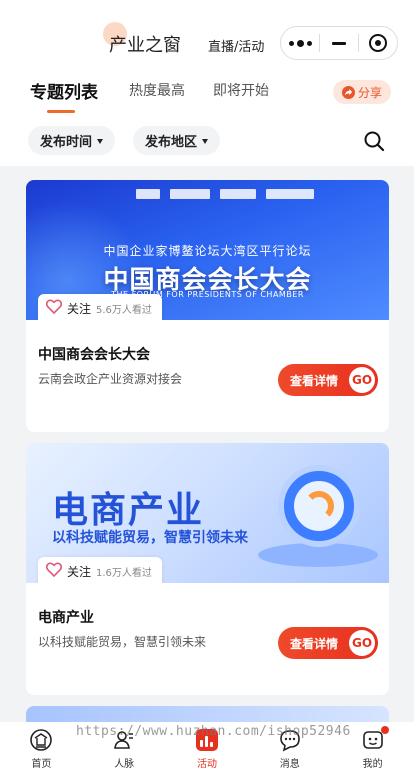  I want to click on filter-label: 发布时间, so click(66, 142).